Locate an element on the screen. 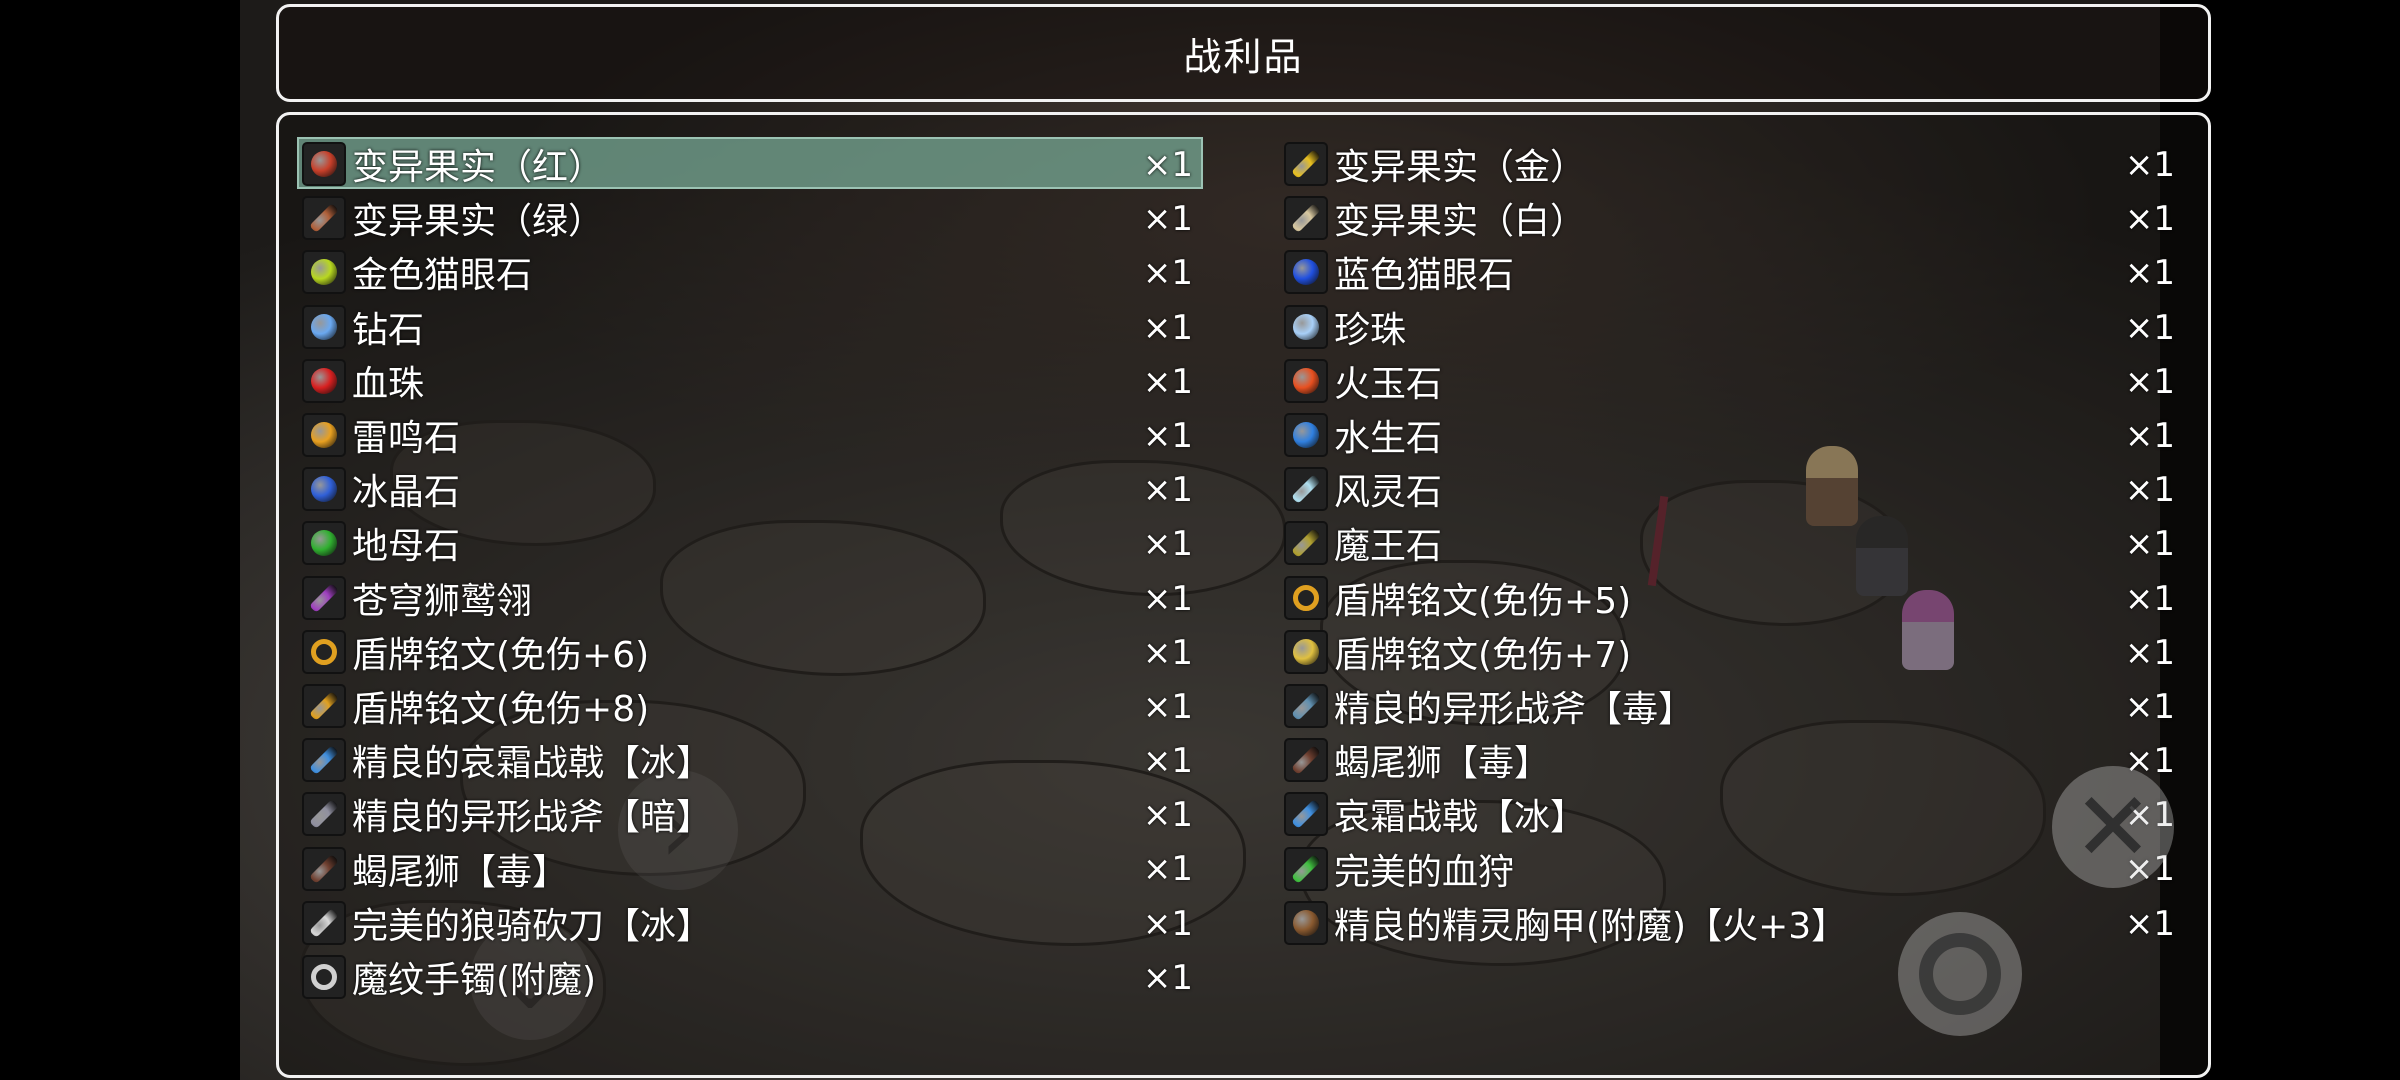 The height and width of the screenshot is (1080, 2400). loot-item: 精良的精灵胸甲(附魔)【火+3】 ×1 is located at coordinates (1731, 923).